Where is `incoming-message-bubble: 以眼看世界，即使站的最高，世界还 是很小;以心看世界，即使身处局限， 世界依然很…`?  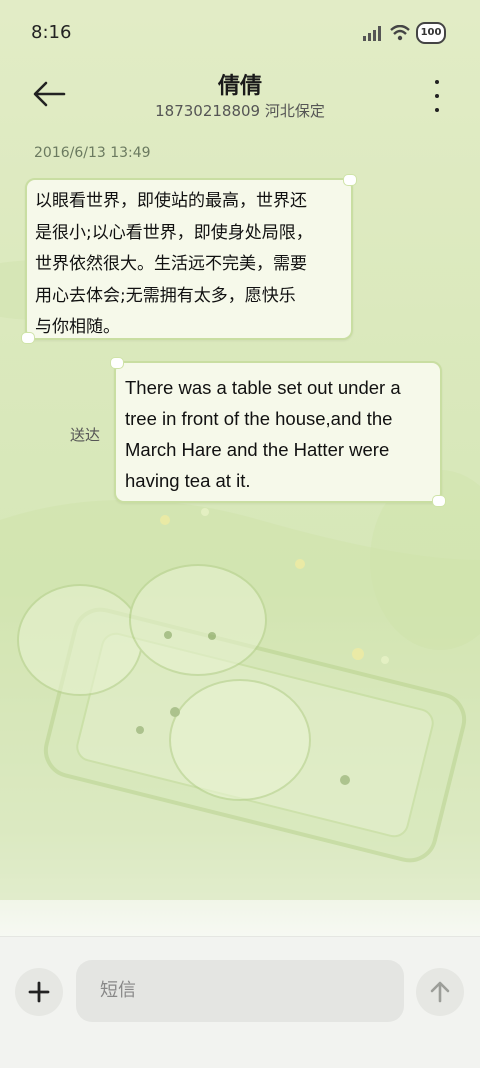
incoming-message-bubble: 以眼看世界，即使站的最高，世界还 是很小;以心看世界，即使身处局限， 世界依然很… is located at coordinates (189, 259).